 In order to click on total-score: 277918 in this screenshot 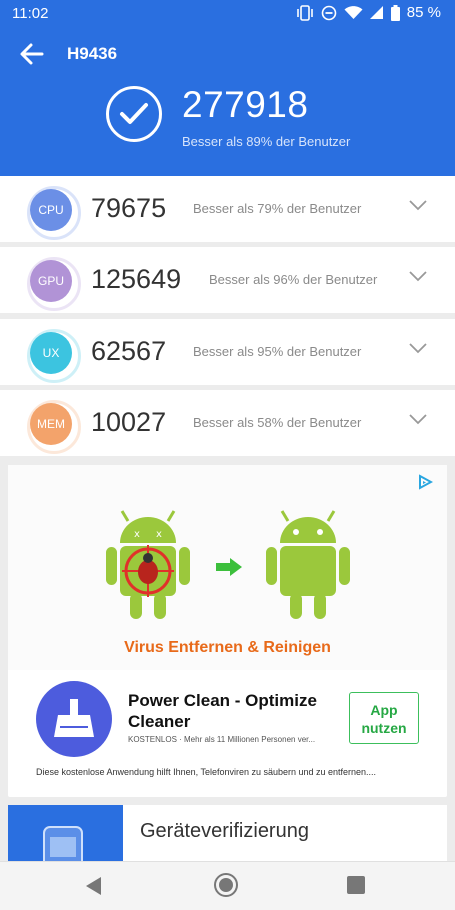, I will do `click(245, 104)`.